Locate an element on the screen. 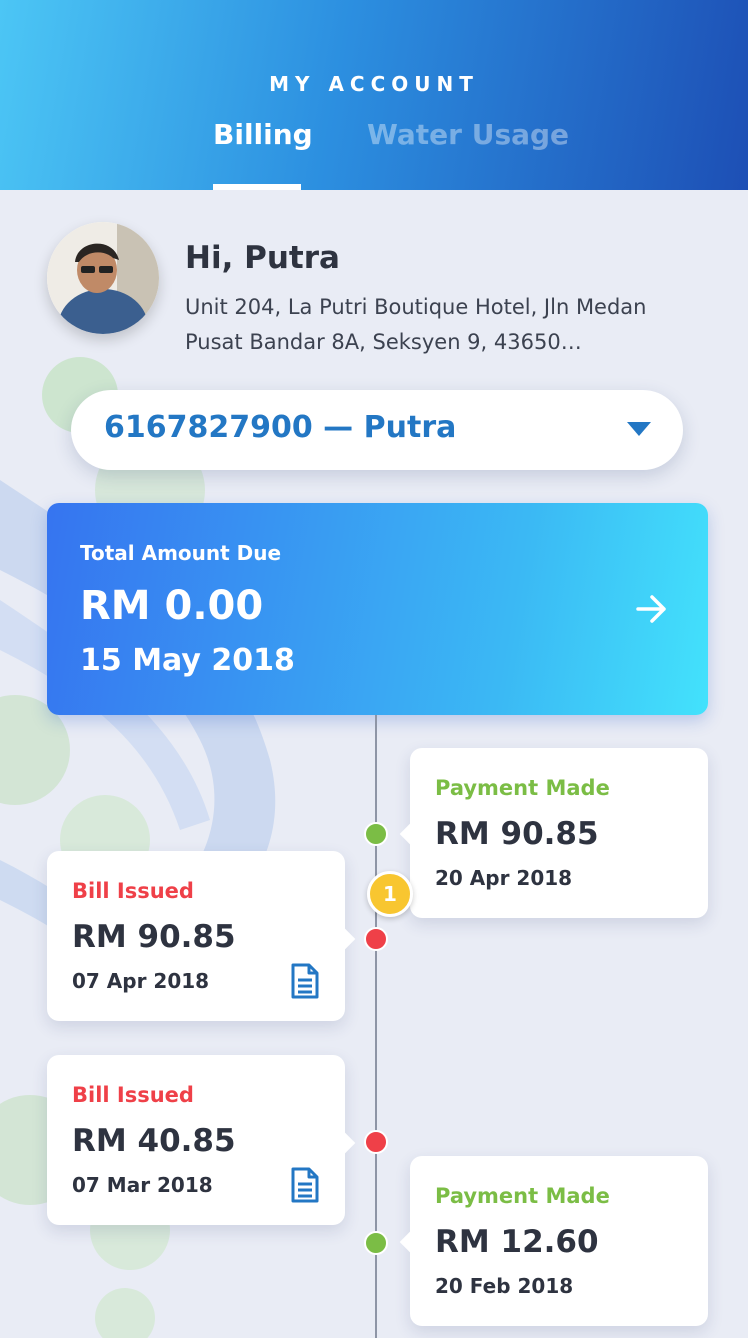 Image resolution: width=748 pixels, height=1338 pixels. card-amount: RM 40.85 is located at coordinates (154, 1141).